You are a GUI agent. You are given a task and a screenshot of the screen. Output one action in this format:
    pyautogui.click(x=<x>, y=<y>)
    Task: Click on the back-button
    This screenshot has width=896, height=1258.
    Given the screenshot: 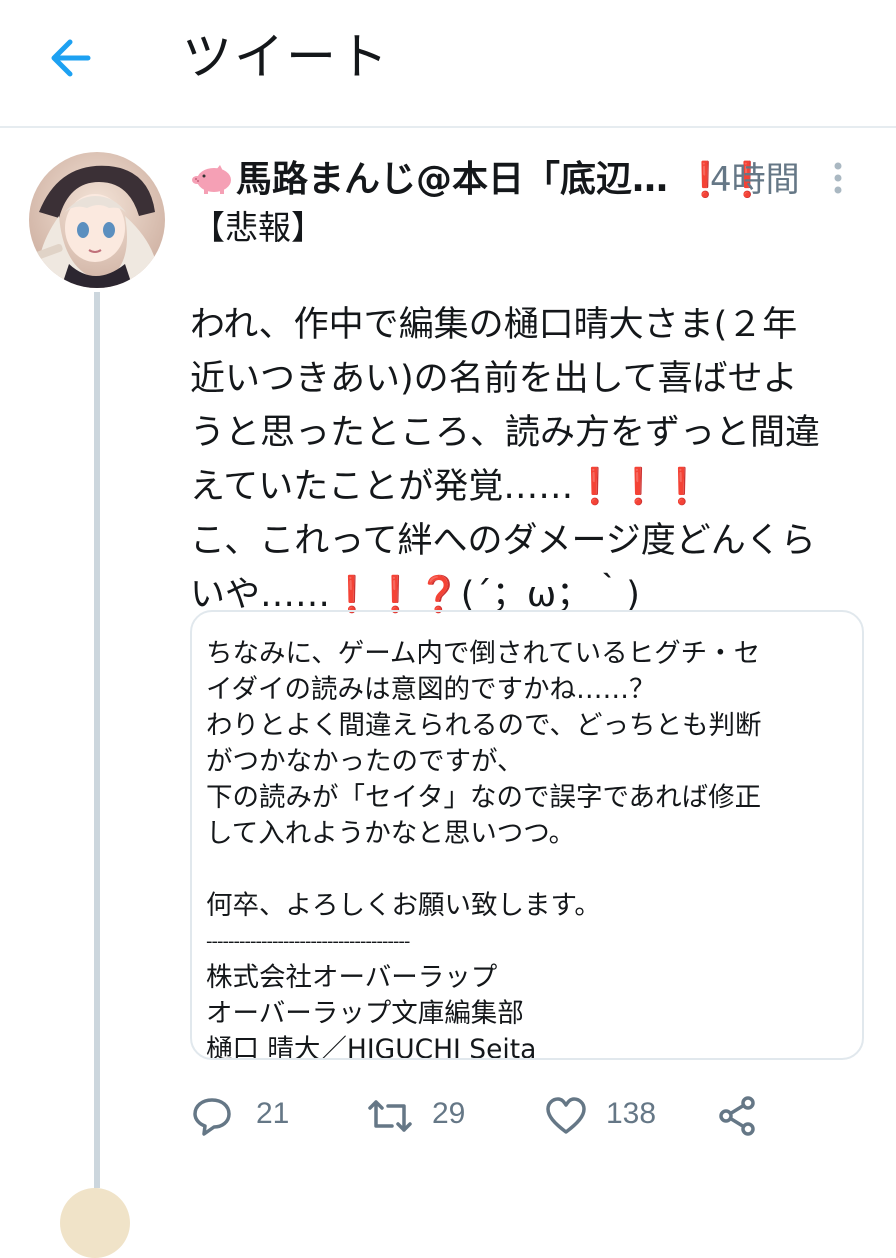 What is the action you would take?
    pyautogui.click(x=70, y=58)
    